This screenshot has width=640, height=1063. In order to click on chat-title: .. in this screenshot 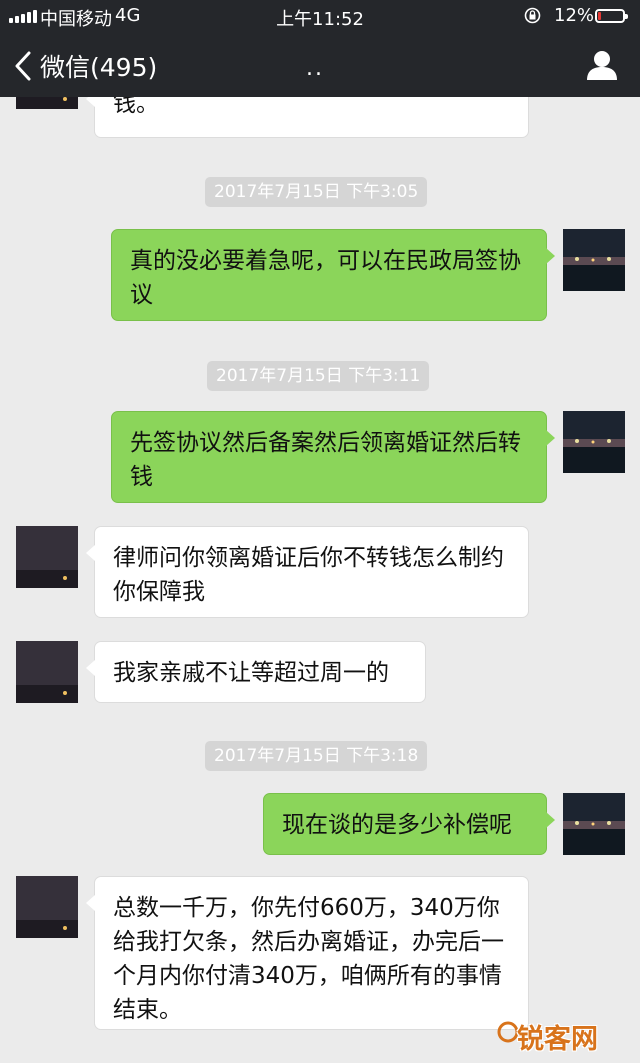, I will do `click(315, 68)`.